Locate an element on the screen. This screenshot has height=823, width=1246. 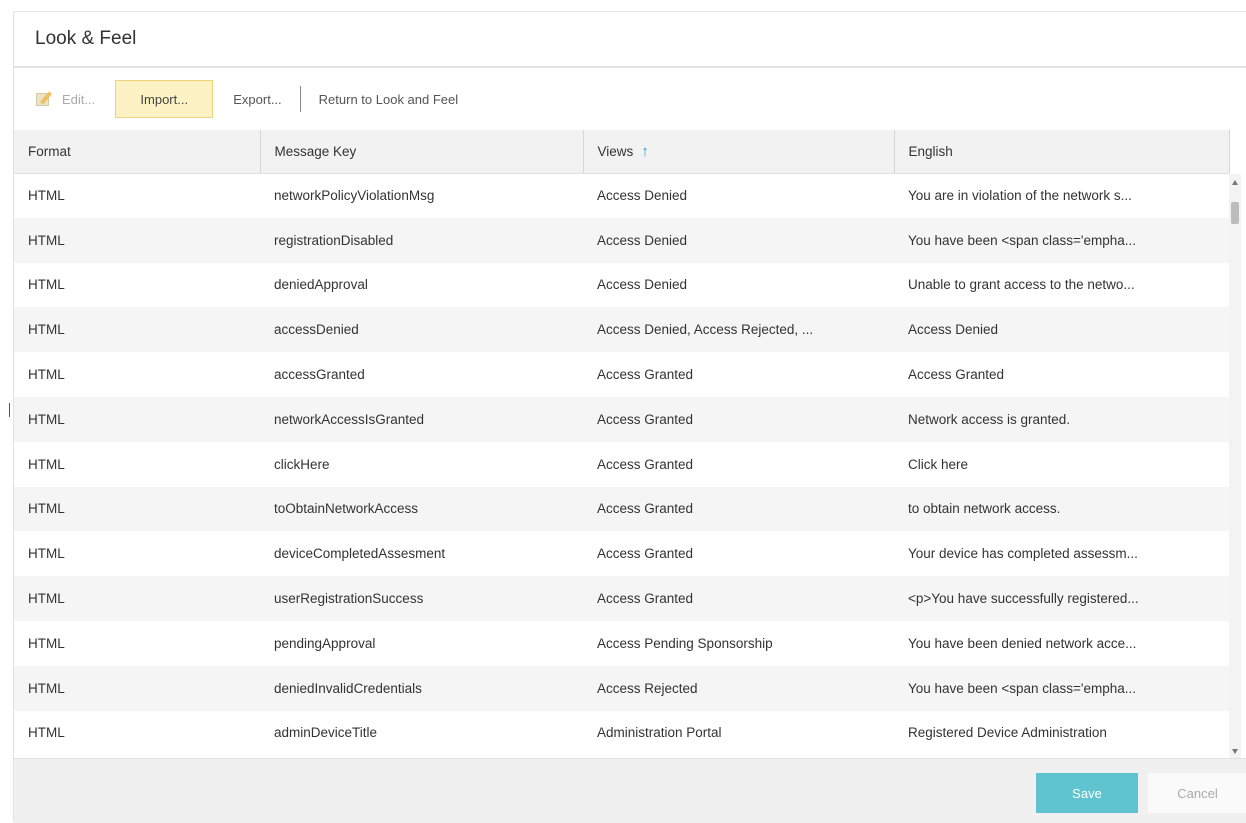
scroll-down-icon is located at coordinates (1235, 751).